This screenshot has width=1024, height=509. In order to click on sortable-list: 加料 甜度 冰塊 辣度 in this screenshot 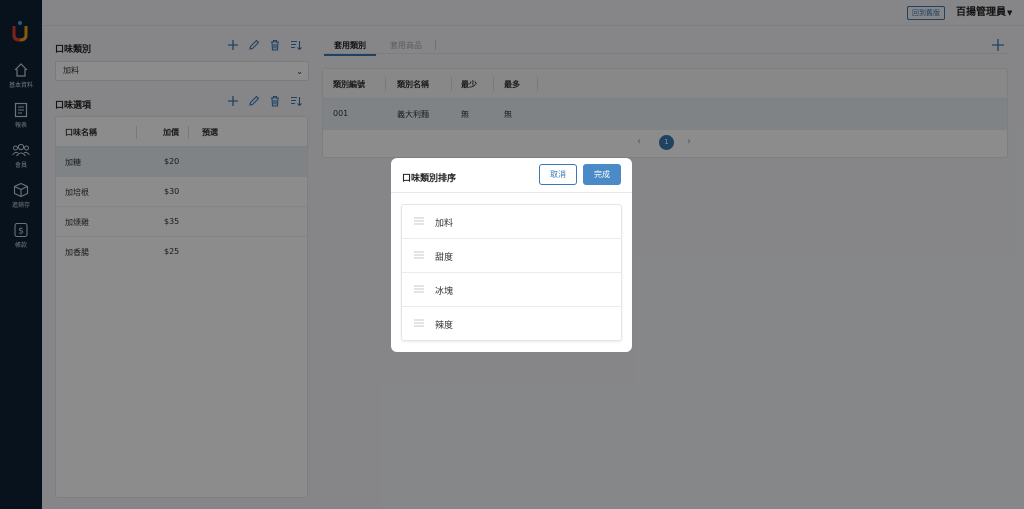, I will do `click(511, 272)`.